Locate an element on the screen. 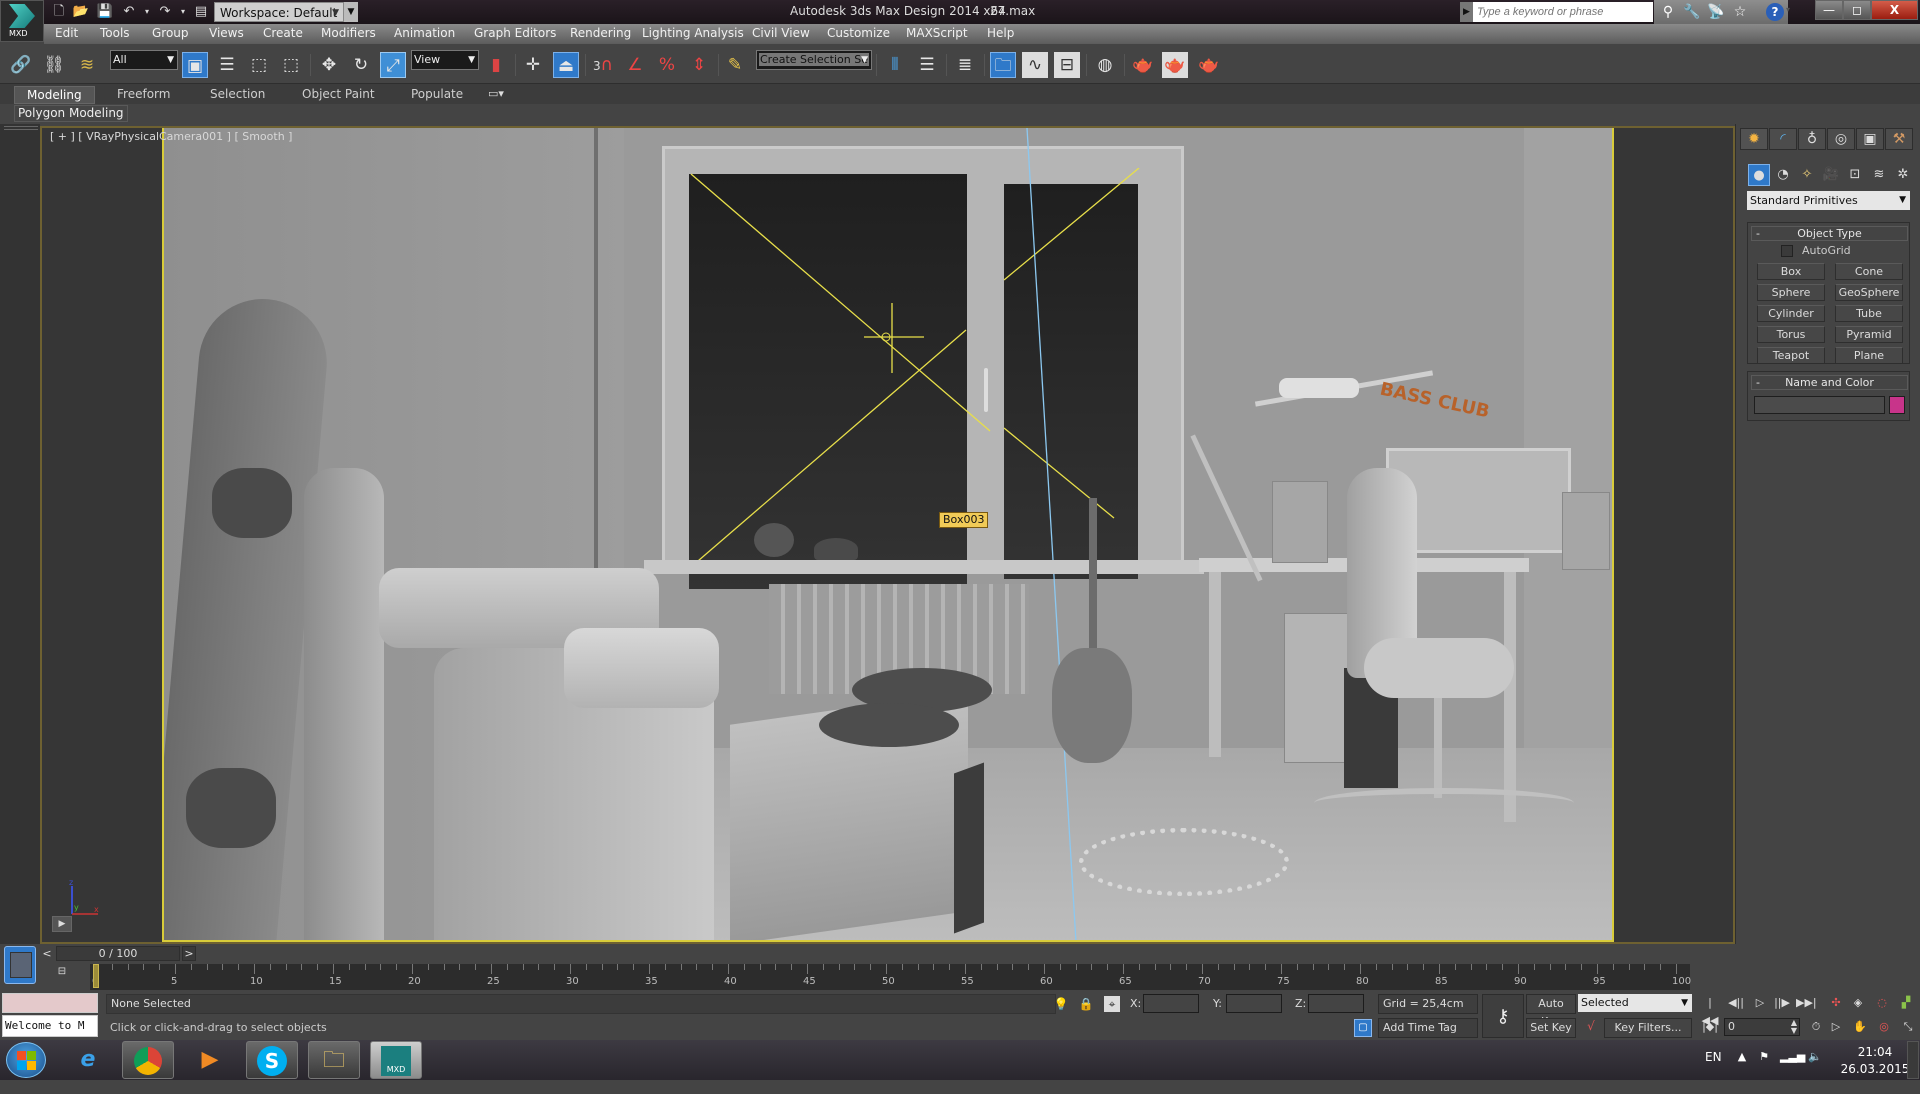  named-selection-sets-dropdown: Create Selection Se ▼ is located at coordinates (814, 60).